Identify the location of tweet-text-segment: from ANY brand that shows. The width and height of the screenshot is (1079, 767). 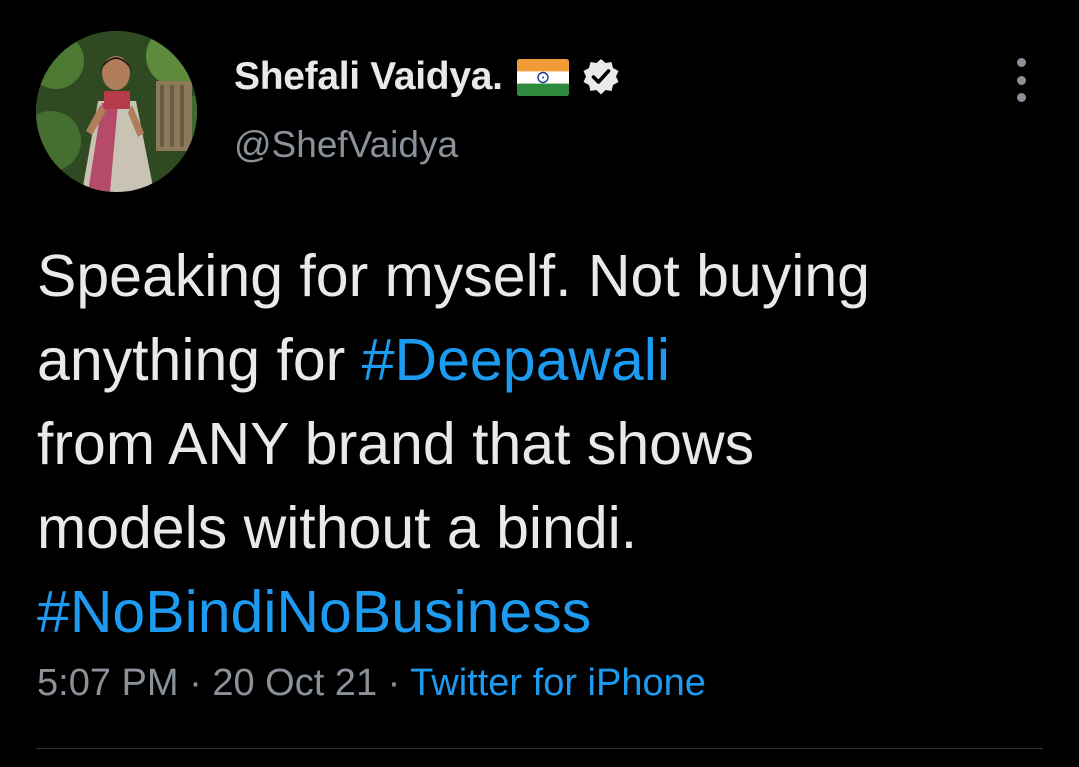
(396, 444).